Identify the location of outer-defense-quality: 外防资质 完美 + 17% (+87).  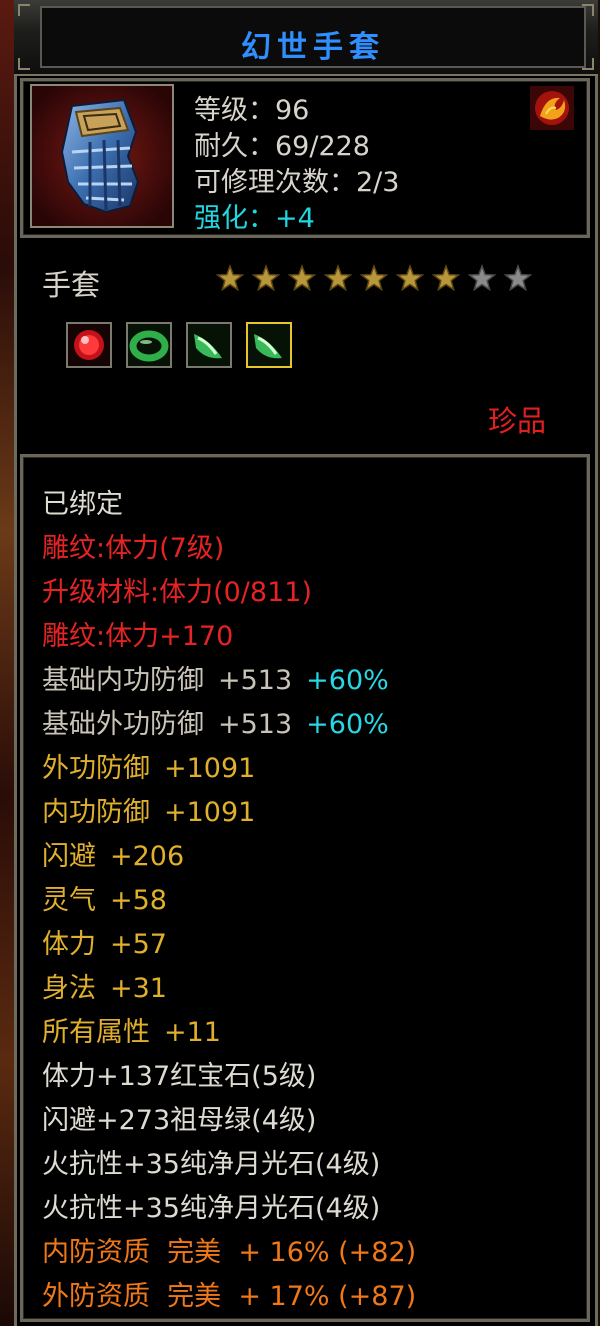
(229, 1296).